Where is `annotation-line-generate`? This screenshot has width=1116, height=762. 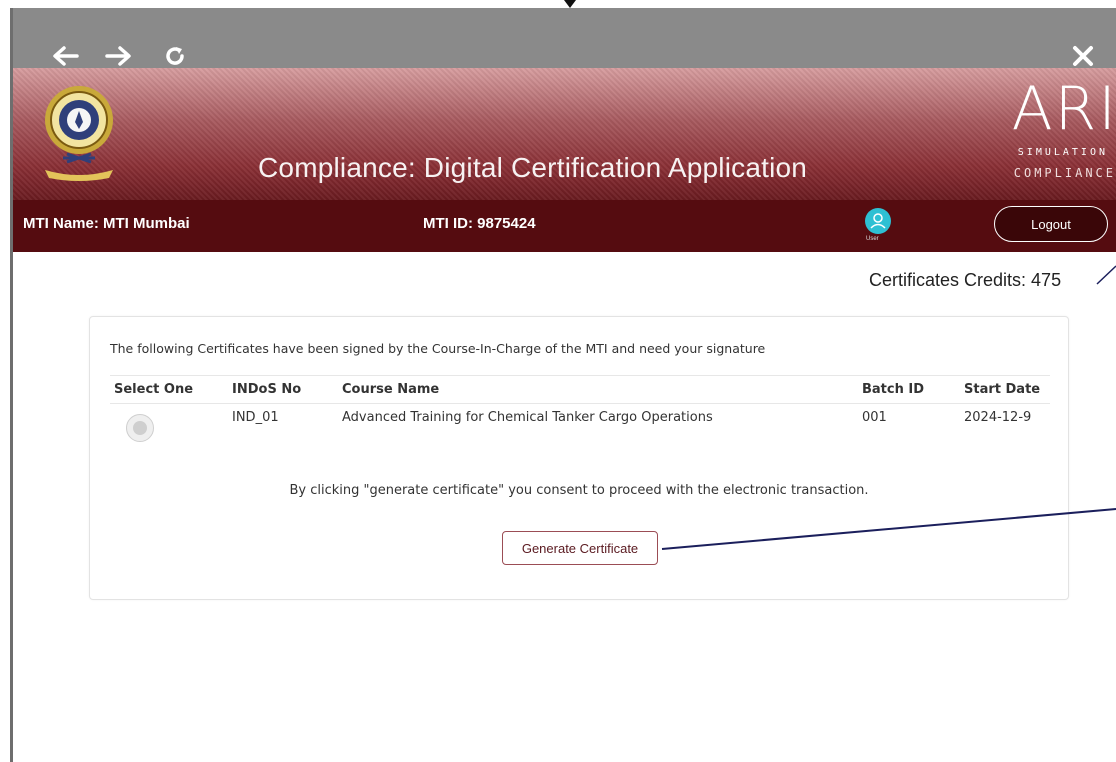
annotation-line-generate is located at coordinates (888, 529).